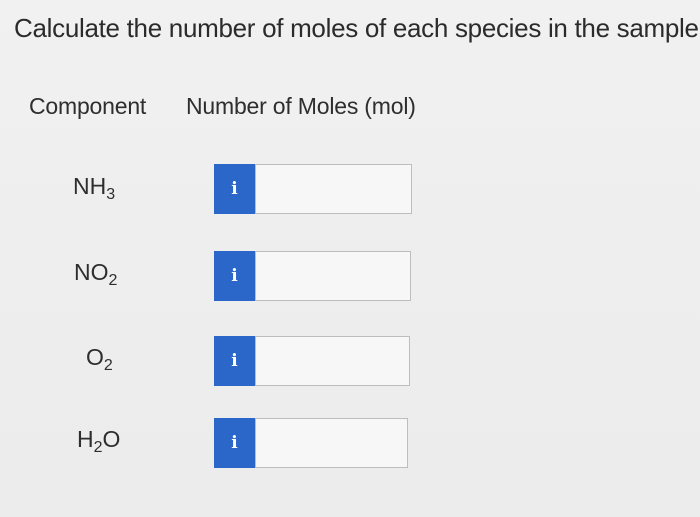 This screenshot has height=517, width=700. Describe the element at coordinates (96, 274) in the screenshot. I see `species-label-no2: NO2` at that location.